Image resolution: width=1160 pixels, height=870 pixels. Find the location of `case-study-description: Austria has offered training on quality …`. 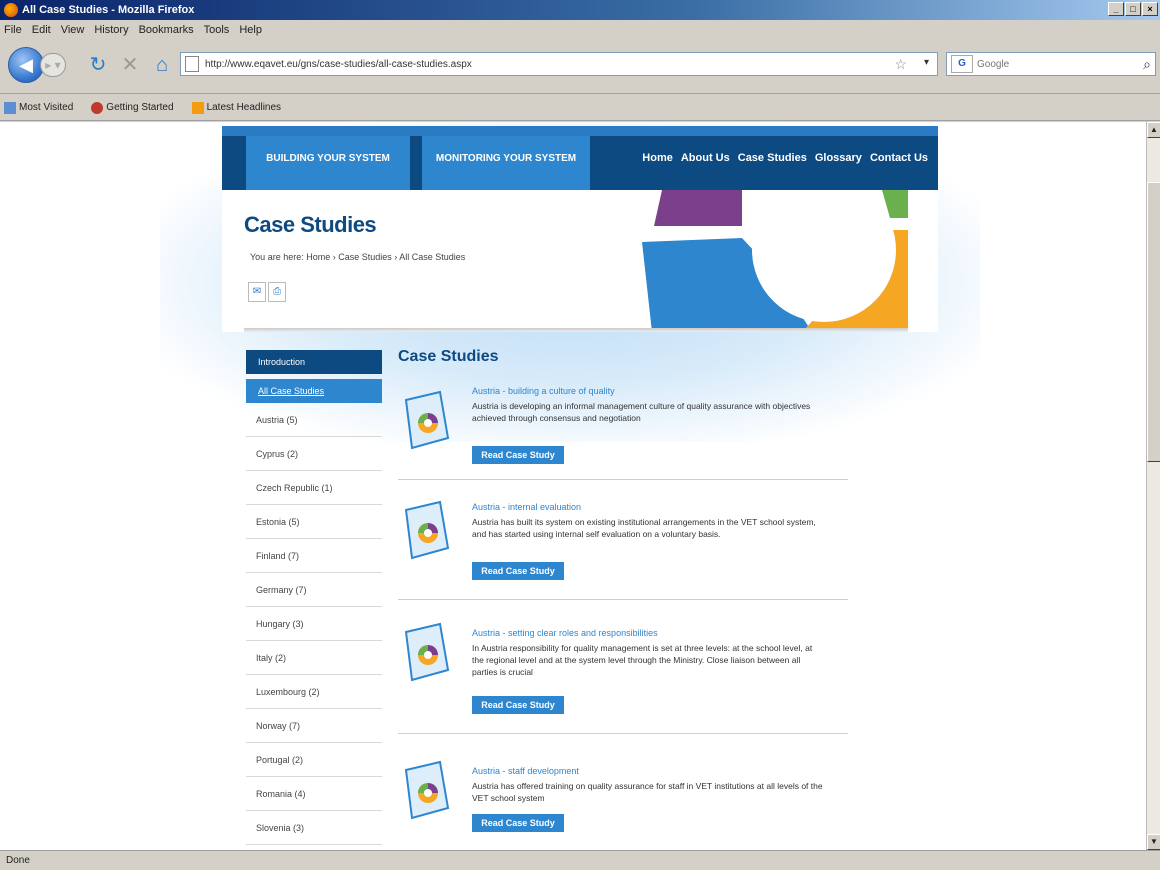

case-study-description: Austria has offered training on quality … is located at coordinates (647, 792).